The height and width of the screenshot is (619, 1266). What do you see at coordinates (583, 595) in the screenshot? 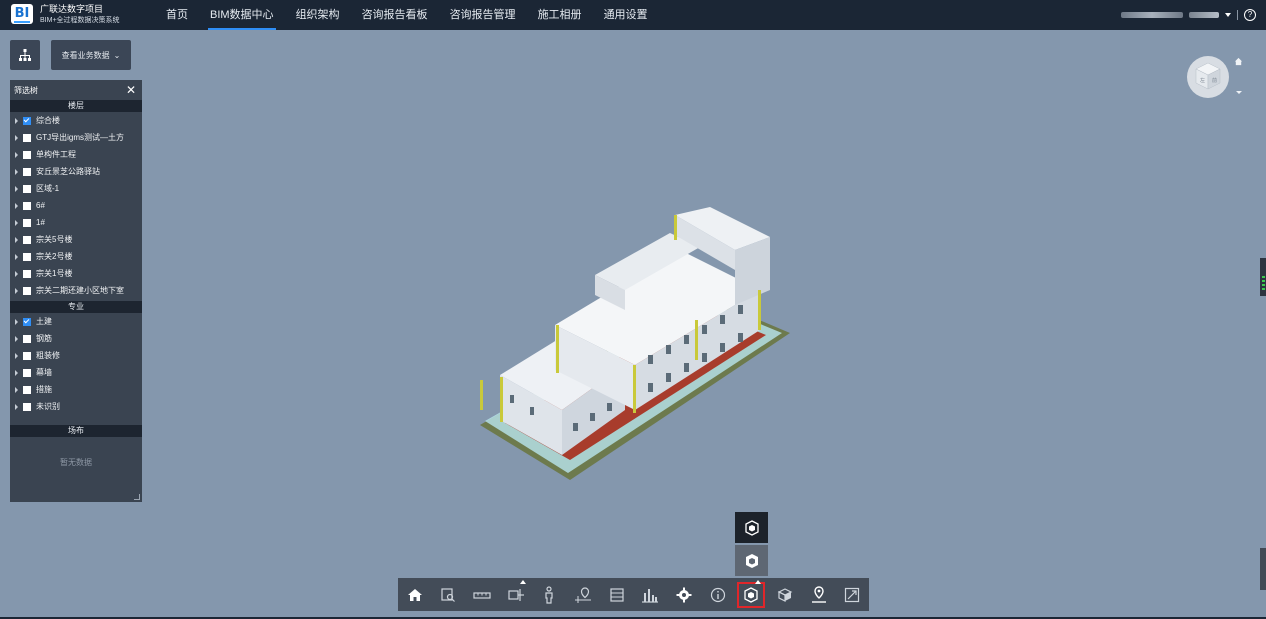
I see `location-button` at bounding box center [583, 595].